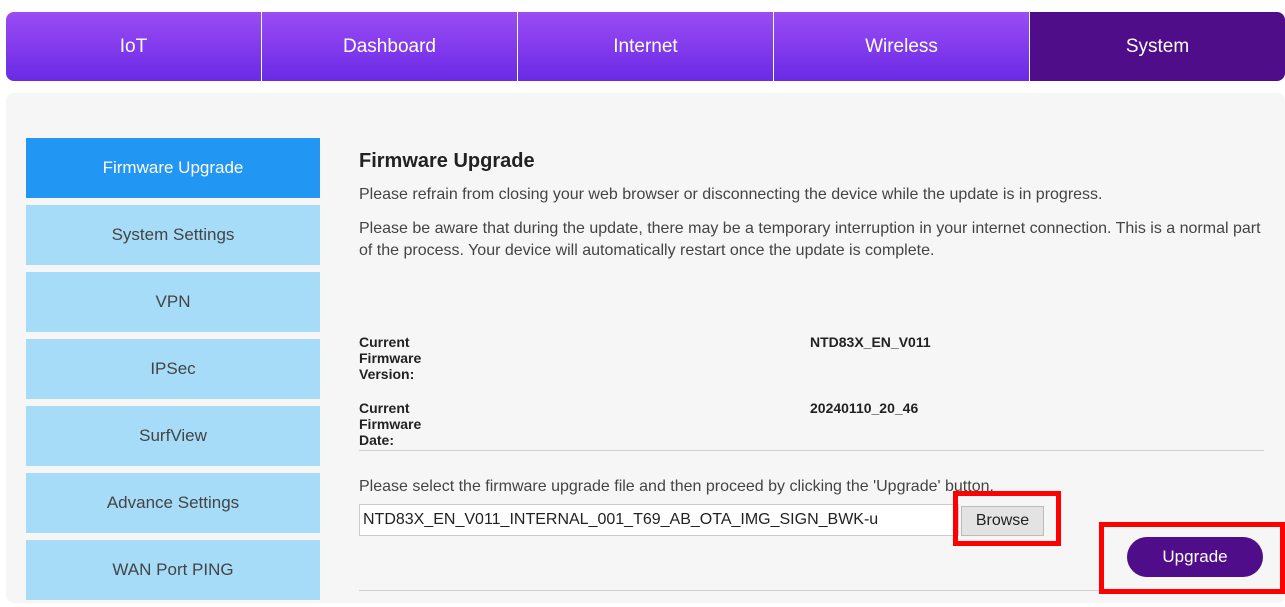 The width and height of the screenshot is (1285, 607). What do you see at coordinates (173, 369) in the screenshot?
I see `sidebar-item-ipsec: IPSec` at bounding box center [173, 369].